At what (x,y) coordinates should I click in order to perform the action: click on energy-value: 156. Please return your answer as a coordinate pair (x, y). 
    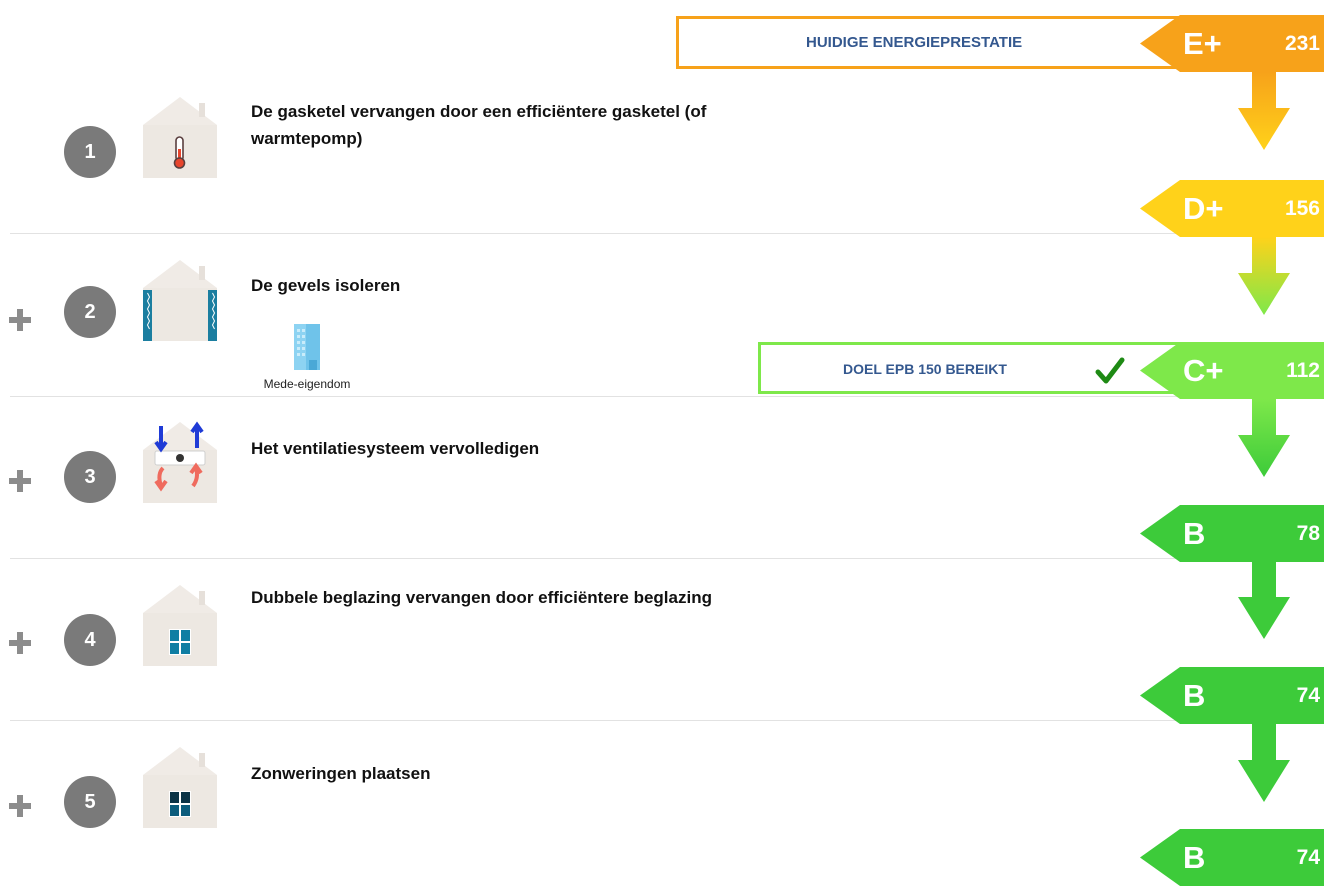
    Looking at the image, I should click on (1302, 208).